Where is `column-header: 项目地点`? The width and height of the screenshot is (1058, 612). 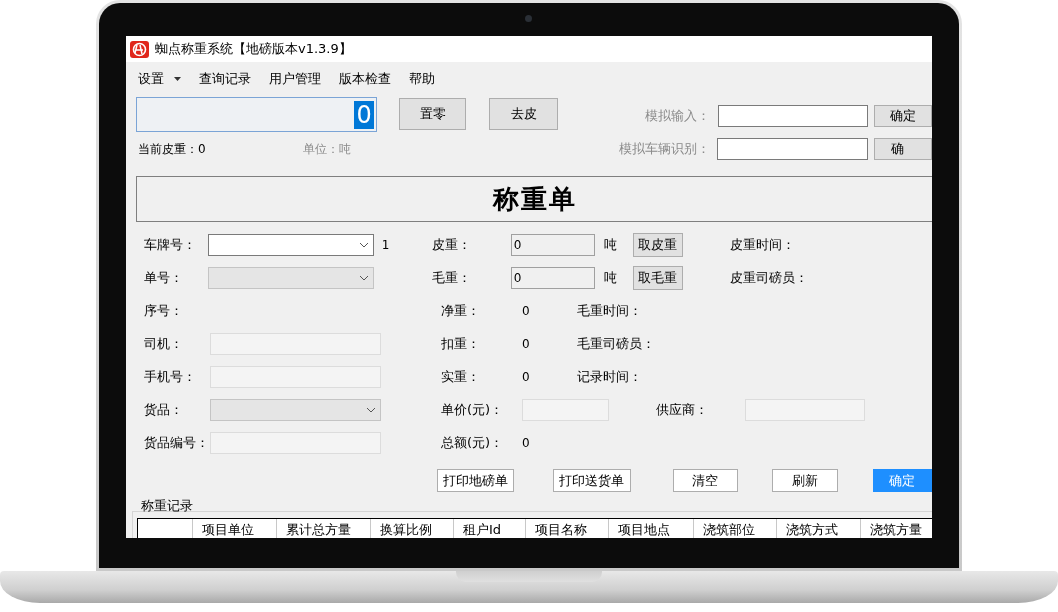 column-header: 项目地点 is located at coordinates (650, 528).